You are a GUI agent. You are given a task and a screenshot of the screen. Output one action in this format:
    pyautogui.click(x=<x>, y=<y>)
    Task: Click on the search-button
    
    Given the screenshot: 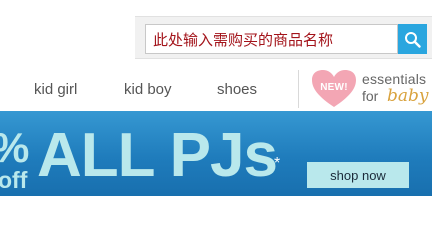 What is the action you would take?
    pyautogui.click(x=412, y=39)
    